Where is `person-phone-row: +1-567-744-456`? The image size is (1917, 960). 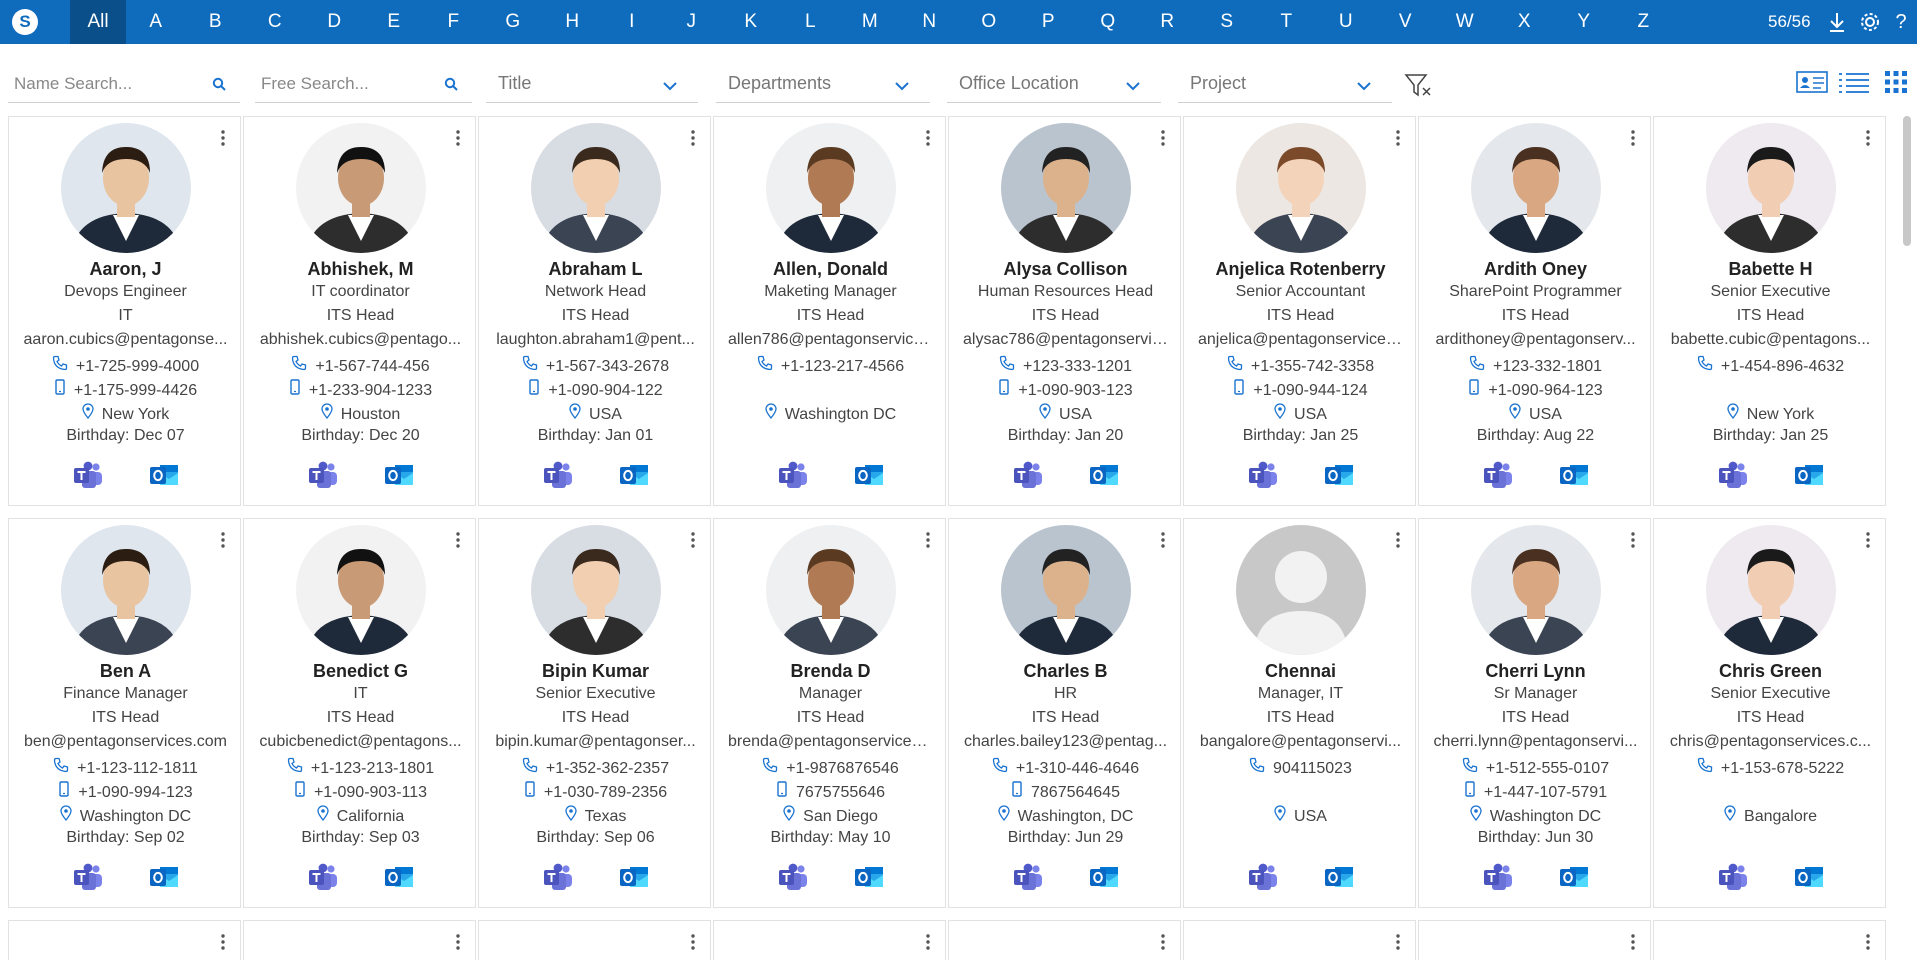
person-phone-row: +1-567-744-456 is located at coordinates (360, 365).